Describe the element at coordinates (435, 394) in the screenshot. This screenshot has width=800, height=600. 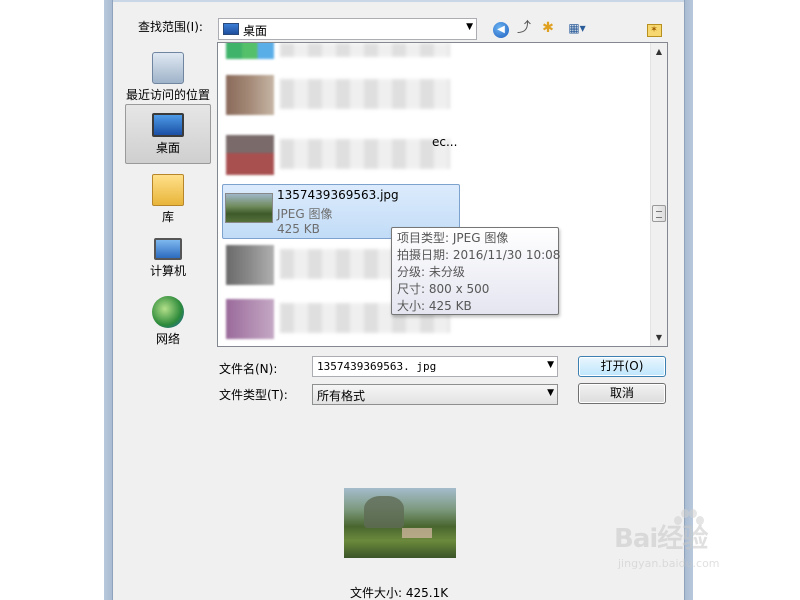
I see `file-type-select: 所有格式 ▼` at that location.